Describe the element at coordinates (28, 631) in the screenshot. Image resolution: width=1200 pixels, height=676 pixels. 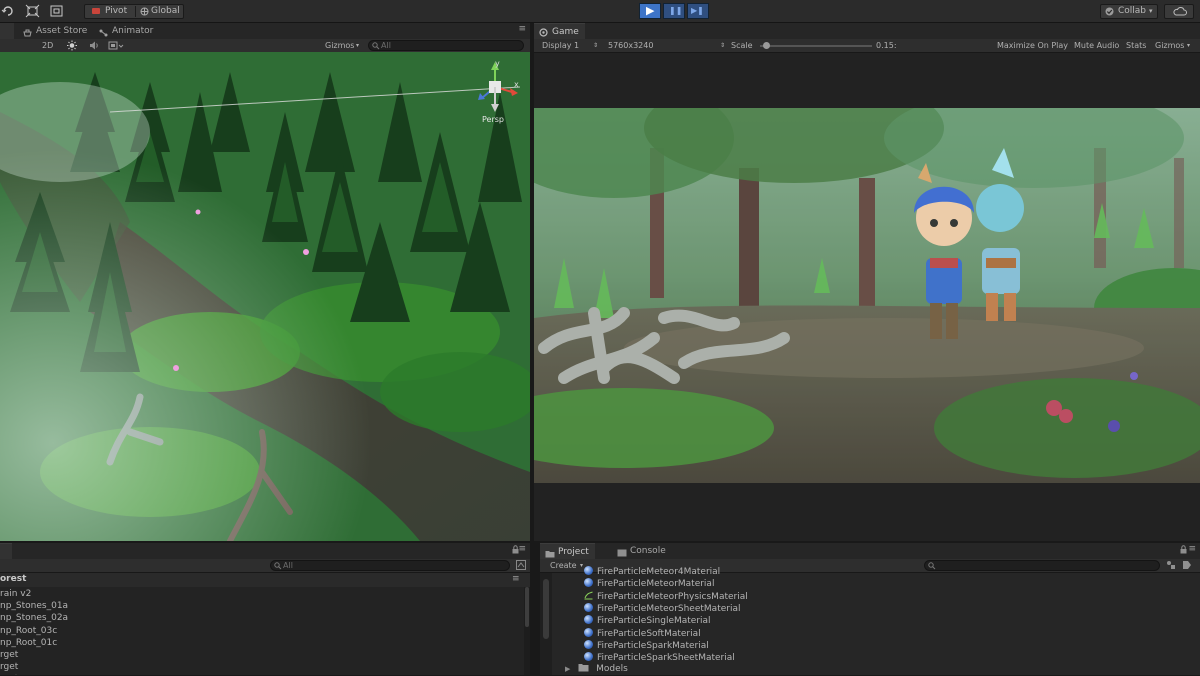
I see `hierarchy-item: np_Root_03c` at that location.